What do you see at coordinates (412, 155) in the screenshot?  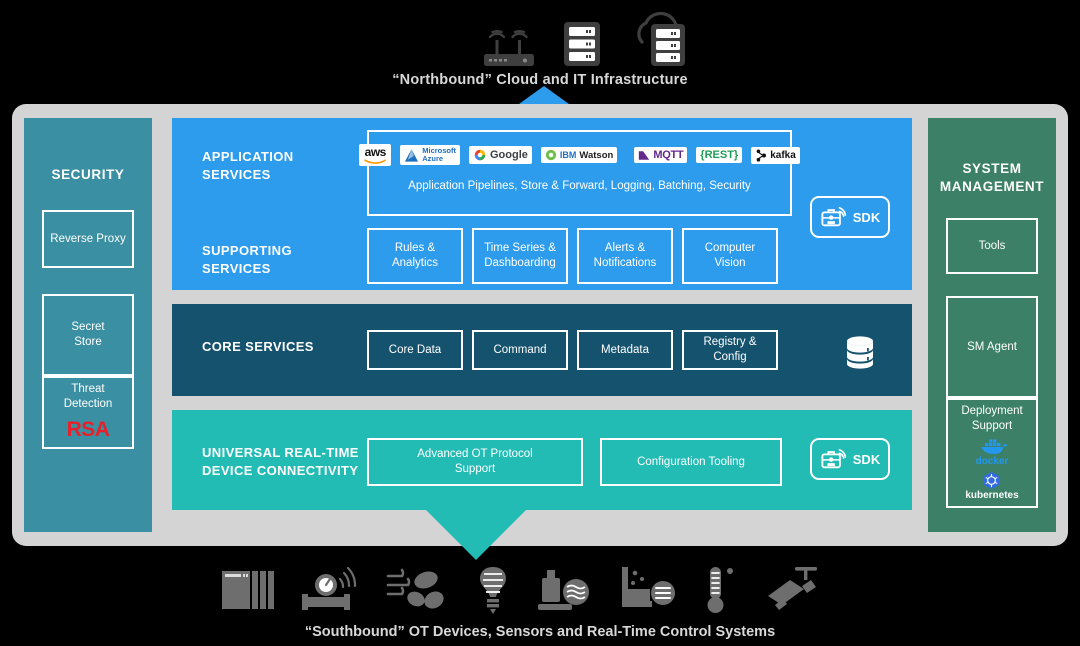 I see `azure-triangle-icon` at bounding box center [412, 155].